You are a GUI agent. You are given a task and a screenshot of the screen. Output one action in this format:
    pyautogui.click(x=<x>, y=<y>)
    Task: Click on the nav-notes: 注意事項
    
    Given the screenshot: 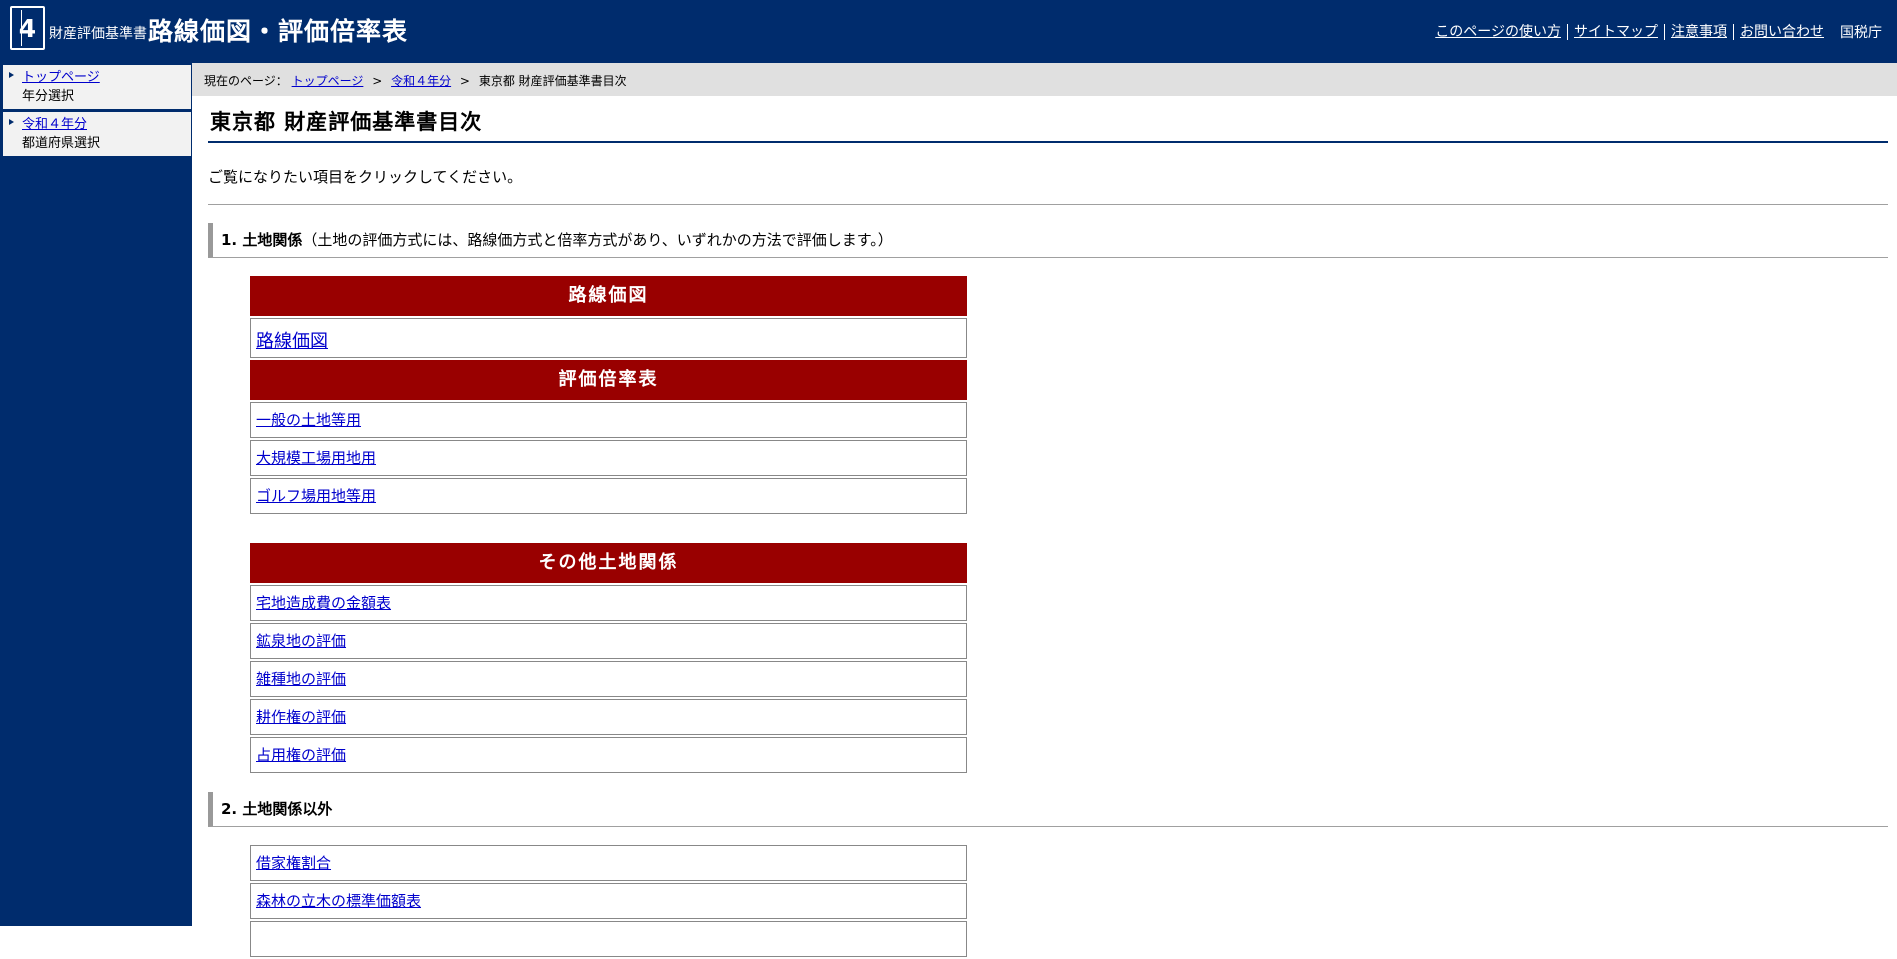 What is the action you would take?
    pyautogui.click(x=1698, y=32)
    